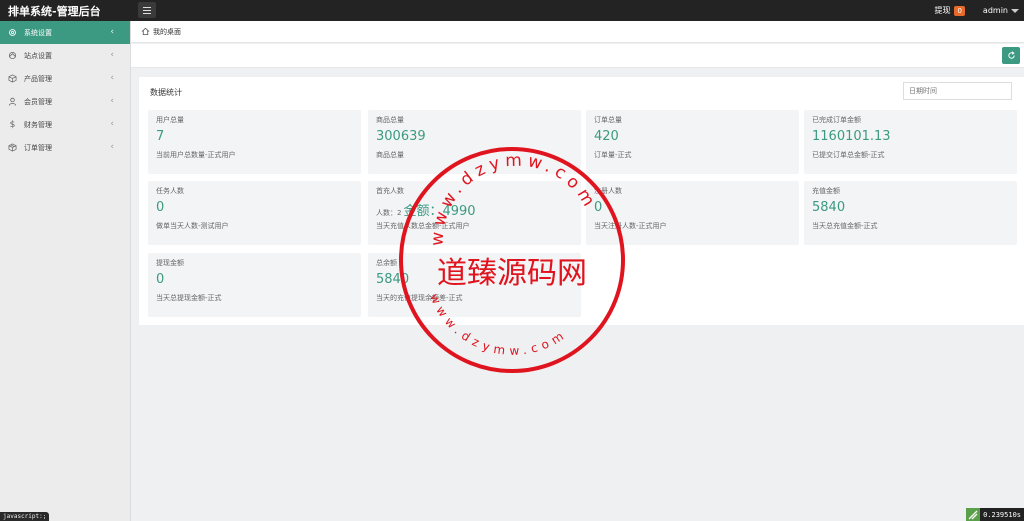 The width and height of the screenshot is (1024, 521). I want to click on stat-card-product-total: 商品总量 300639 商品总量, so click(474, 142).